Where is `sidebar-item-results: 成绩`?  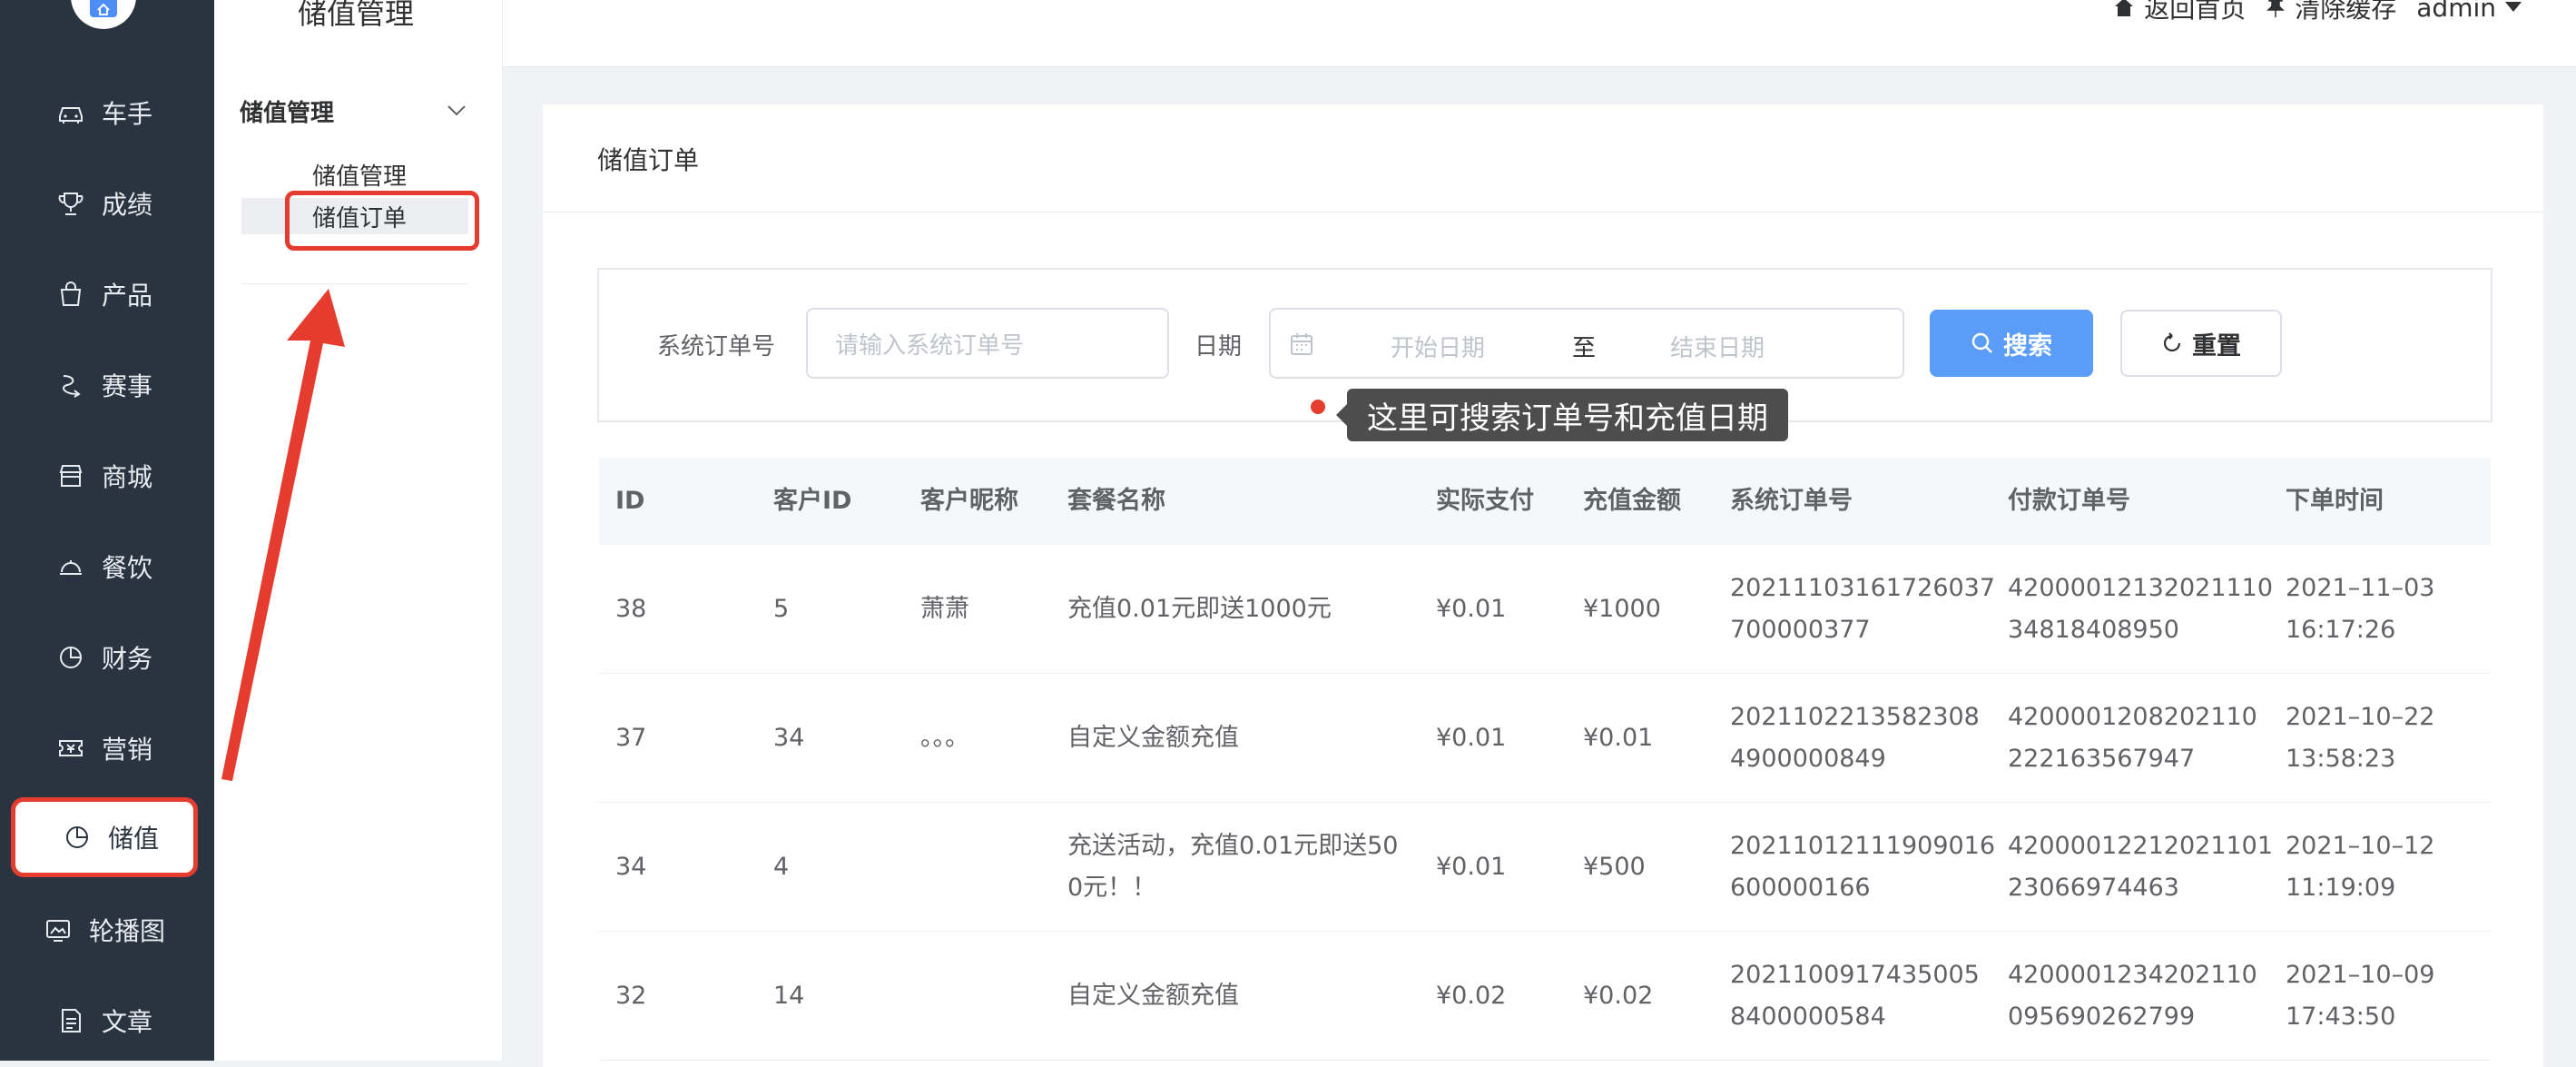 sidebar-item-results: 成绩 is located at coordinates (107, 204).